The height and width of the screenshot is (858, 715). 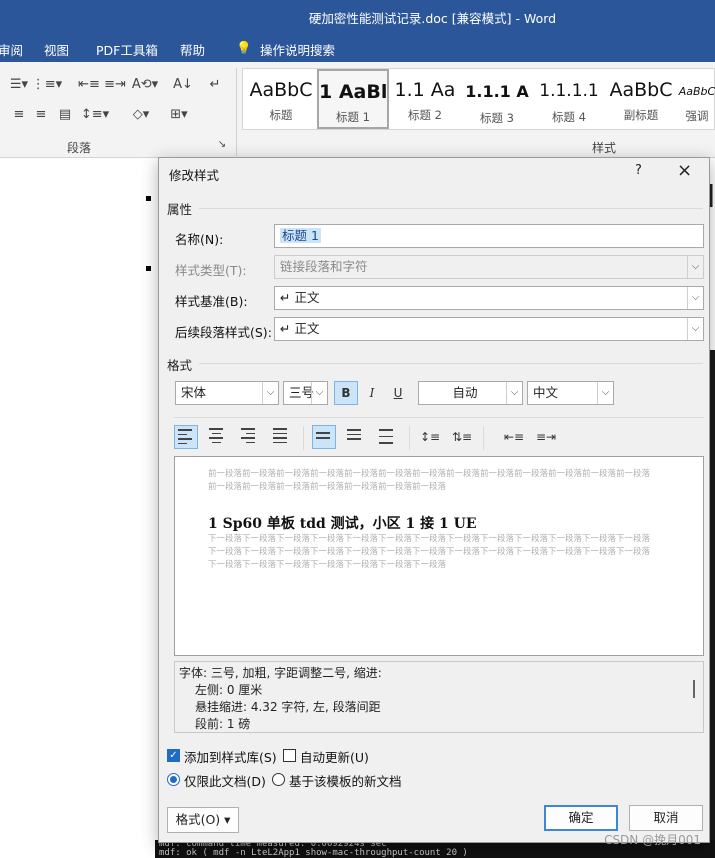 What do you see at coordinates (470, 393) in the screenshot?
I see `font-color-select: 自动 ⌵` at bounding box center [470, 393].